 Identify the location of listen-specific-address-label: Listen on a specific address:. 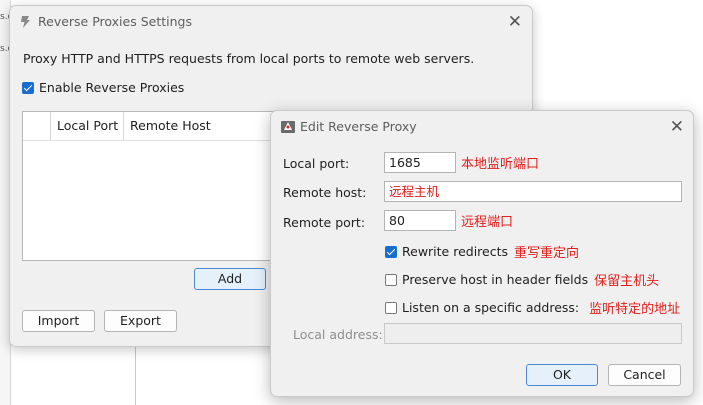
(491, 307).